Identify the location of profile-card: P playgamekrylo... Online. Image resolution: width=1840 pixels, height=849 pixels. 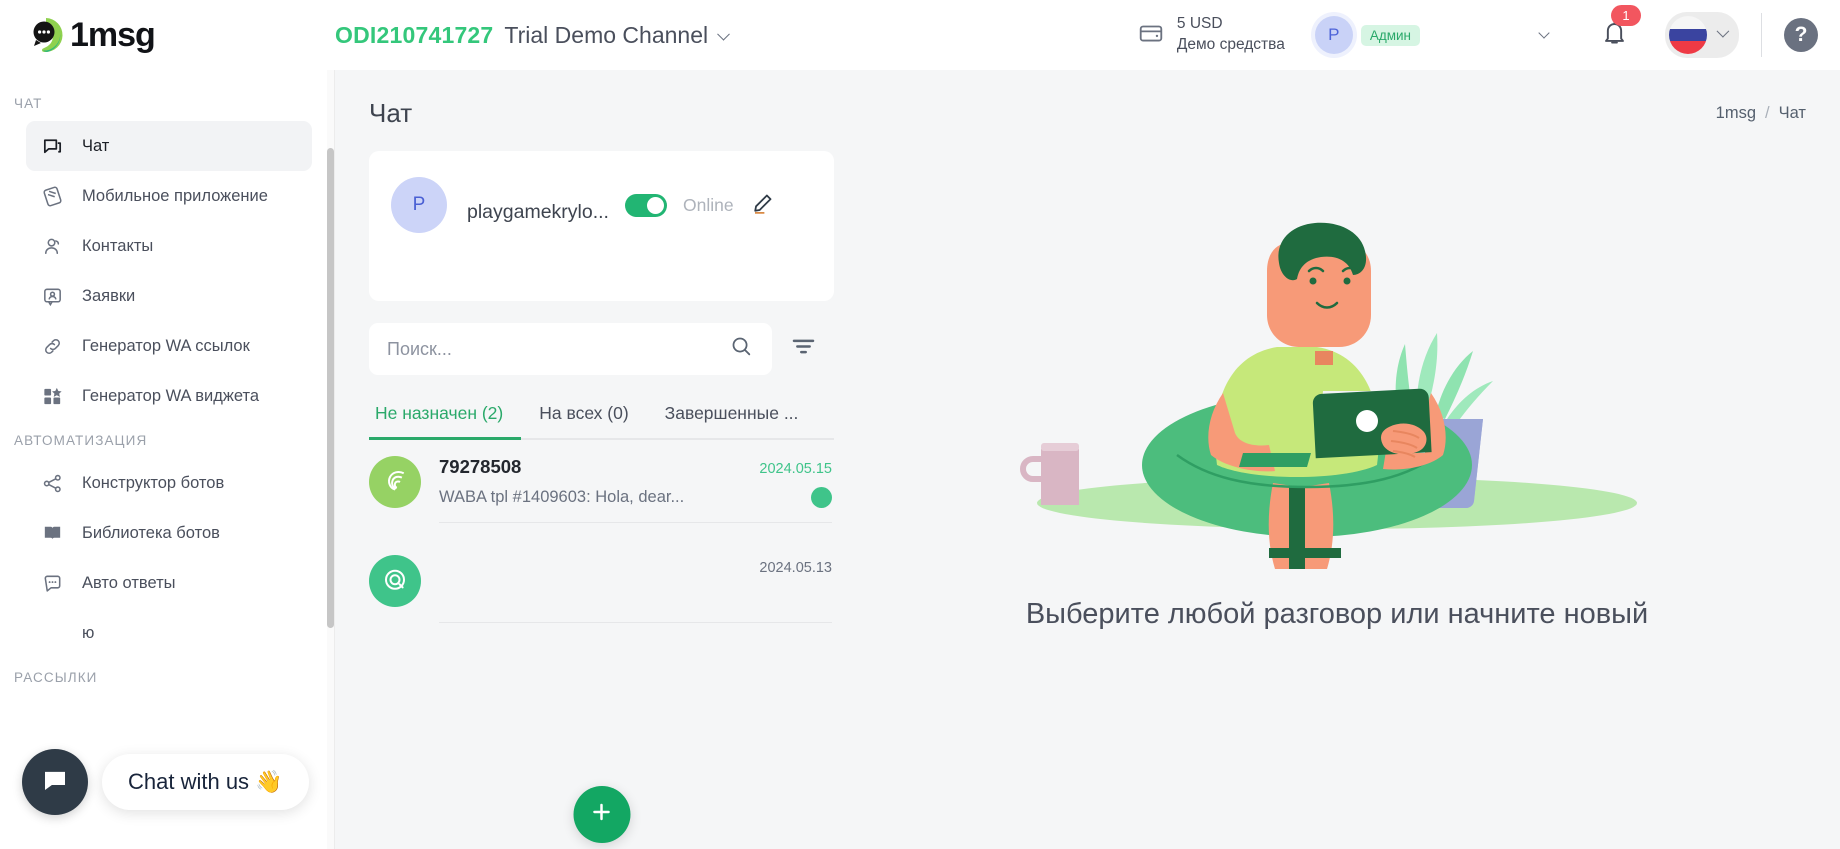
(601, 226).